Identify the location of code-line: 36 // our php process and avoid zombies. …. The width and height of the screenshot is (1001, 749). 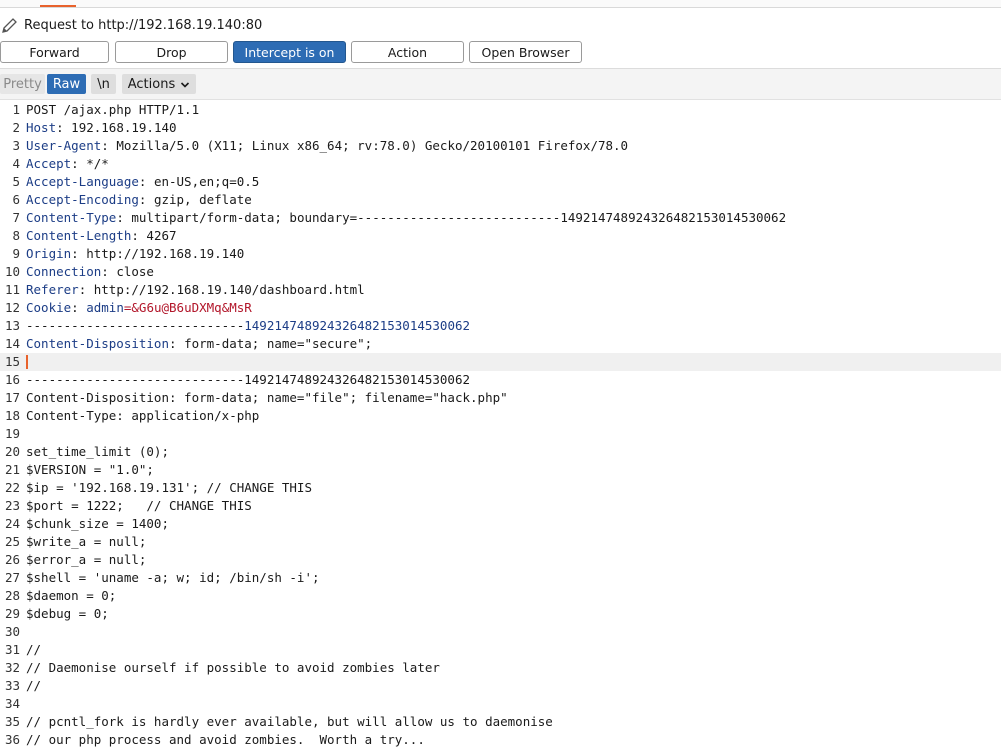
(500, 740).